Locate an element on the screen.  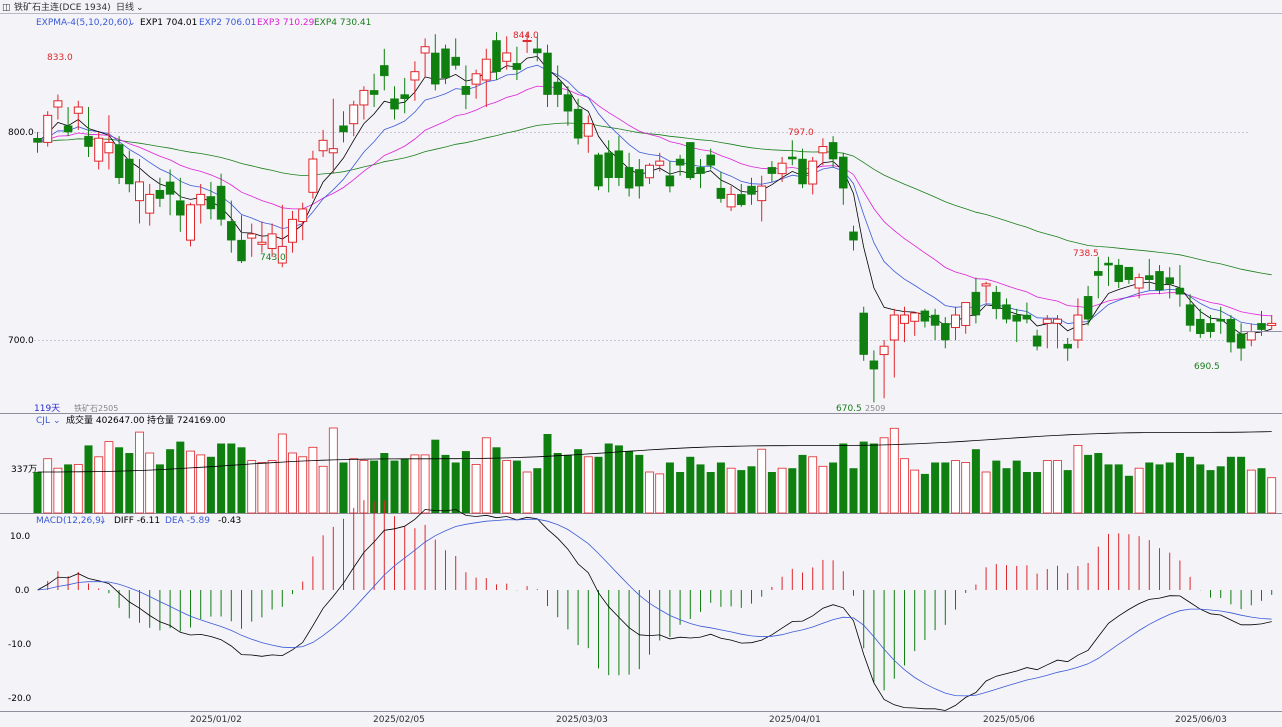
high-annotation: 844.0 is located at coordinates (526, 36).